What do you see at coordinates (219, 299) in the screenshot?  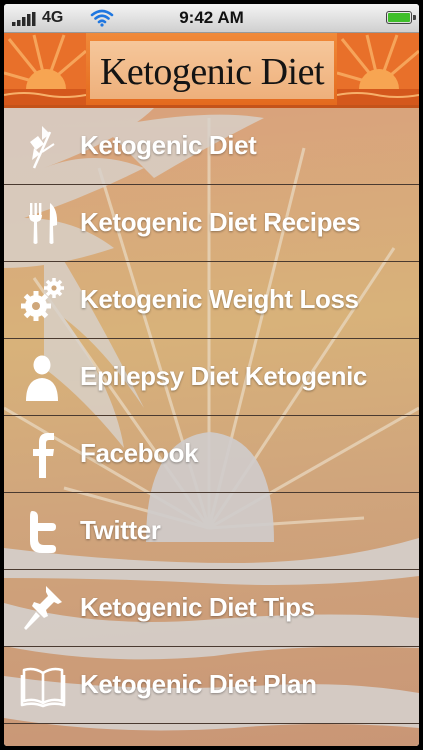 I see `menu-item-label: Ketogenic Weight Loss` at bounding box center [219, 299].